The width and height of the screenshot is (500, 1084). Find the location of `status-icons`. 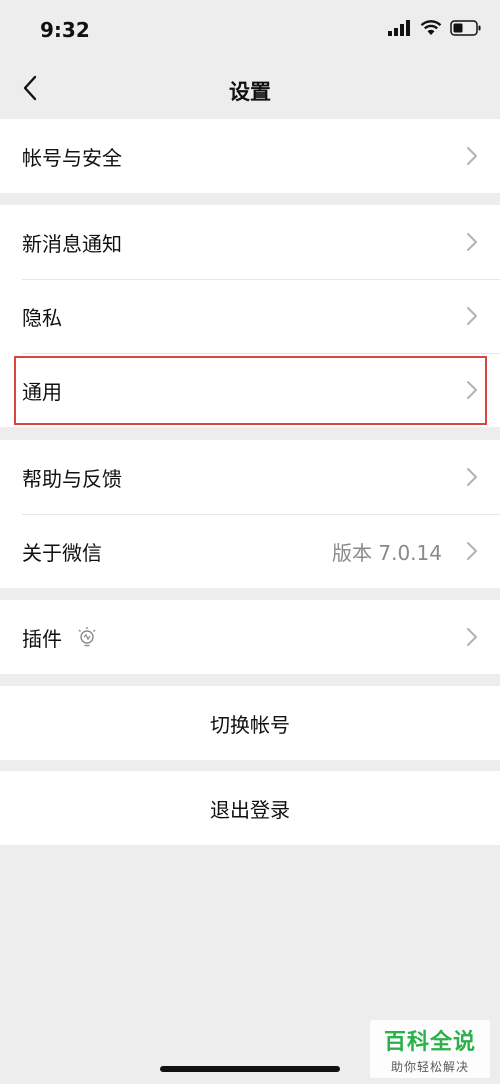

status-icons is located at coordinates (435, 28).